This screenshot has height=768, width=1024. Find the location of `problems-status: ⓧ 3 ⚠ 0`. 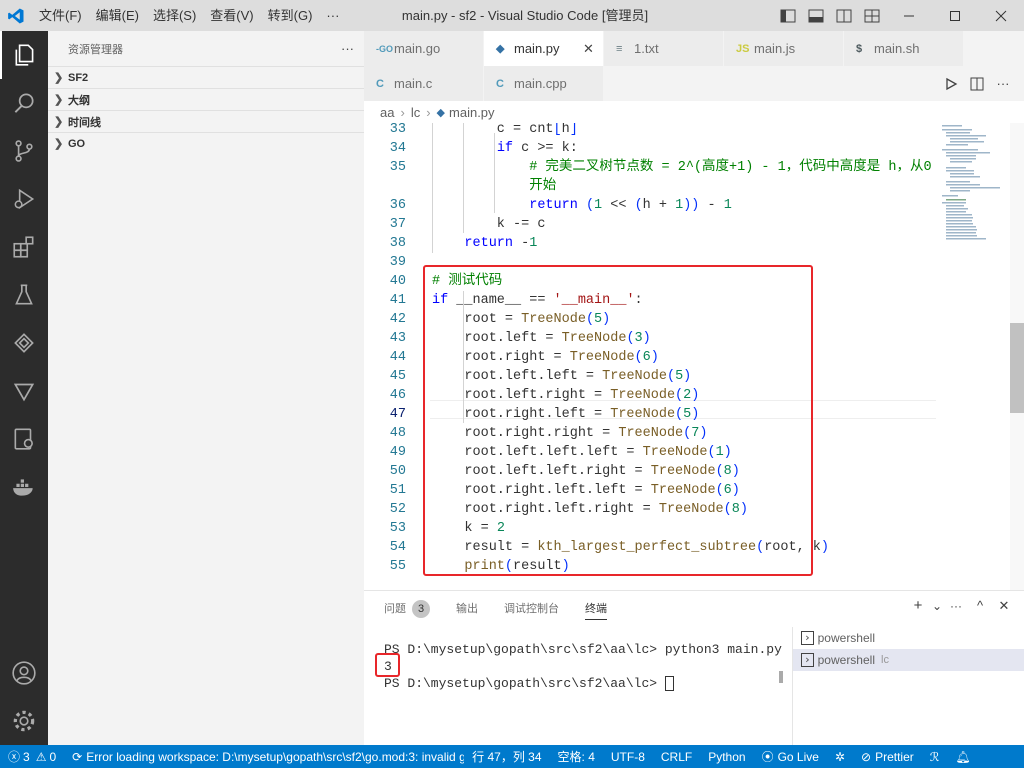

problems-status: ⓧ 3 ⚠ 0 is located at coordinates (32, 756).